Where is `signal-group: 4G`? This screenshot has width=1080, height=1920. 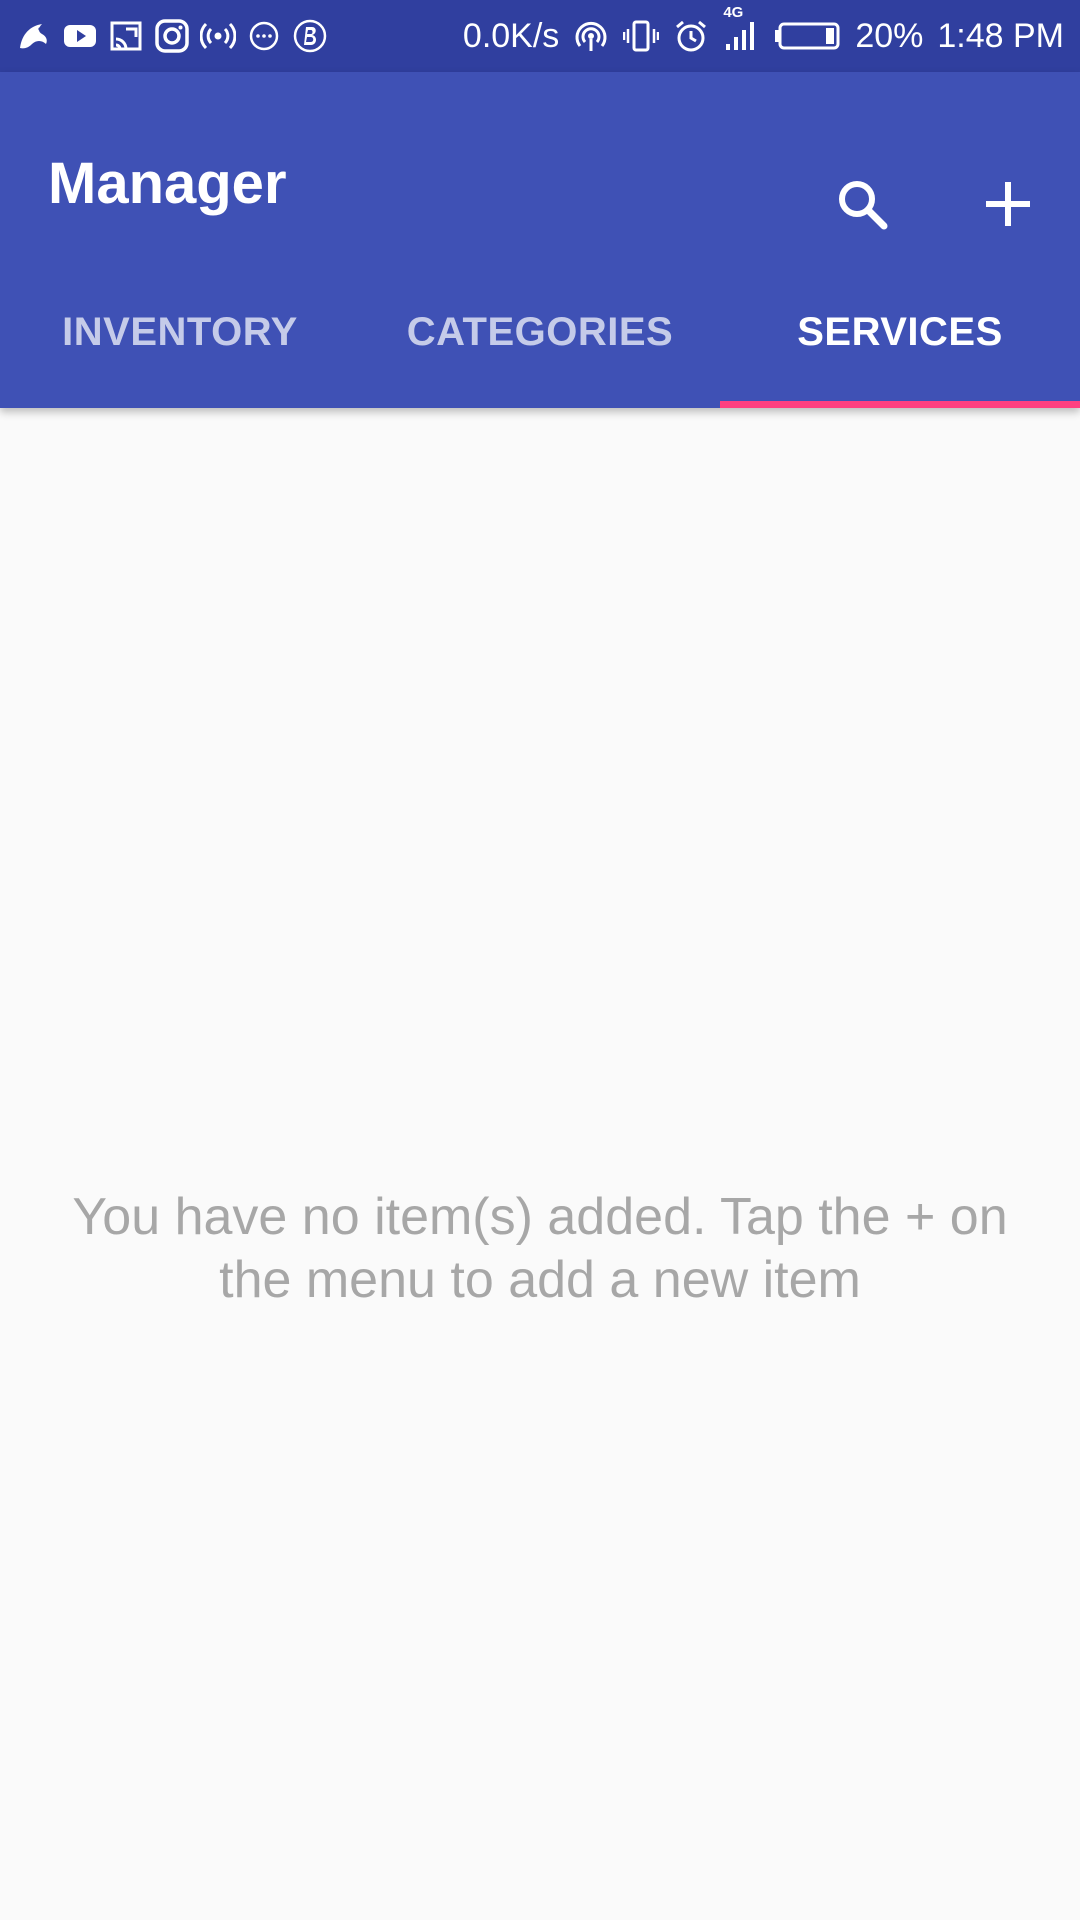
signal-group: 4G is located at coordinates (741, 29).